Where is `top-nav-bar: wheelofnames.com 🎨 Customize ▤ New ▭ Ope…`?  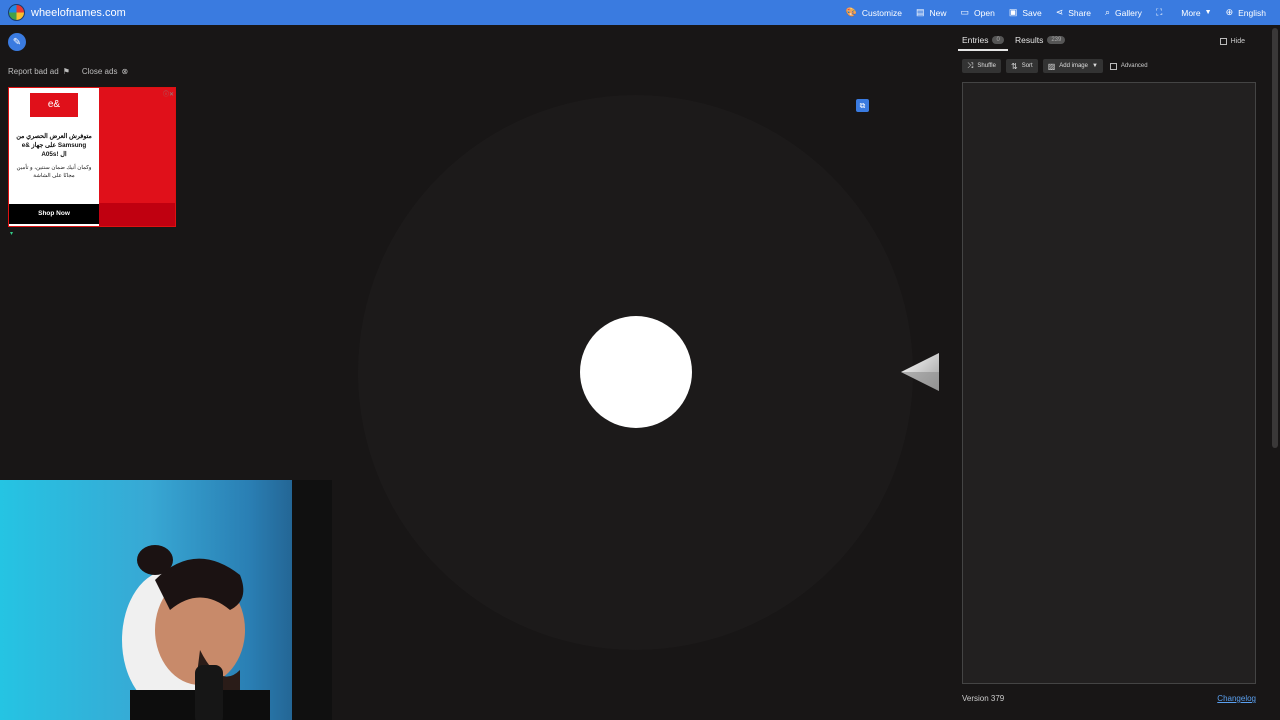
top-nav-bar: wheelofnames.com 🎨 Customize ▤ New ▭ Ope… is located at coordinates (640, 12).